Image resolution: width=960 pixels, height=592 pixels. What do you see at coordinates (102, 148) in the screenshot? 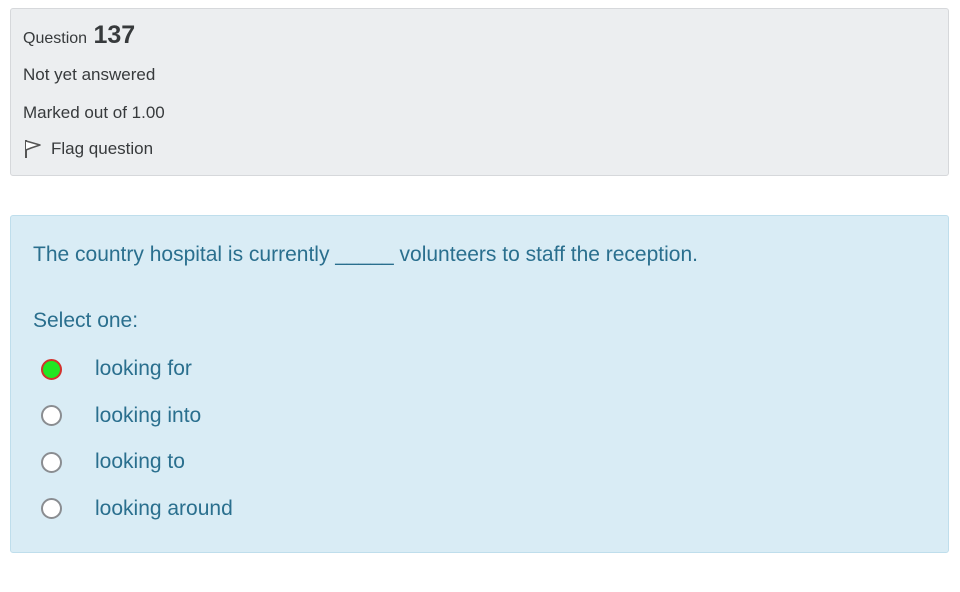
I see `flag-question-label: Flag question` at bounding box center [102, 148].